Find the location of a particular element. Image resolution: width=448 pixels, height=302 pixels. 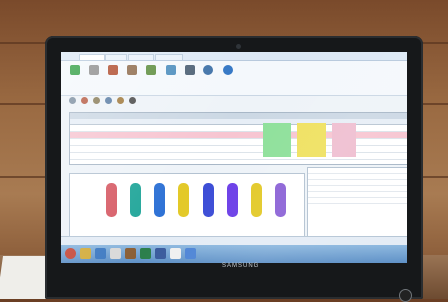

bar-chart-pane is located at coordinates (187, 205).